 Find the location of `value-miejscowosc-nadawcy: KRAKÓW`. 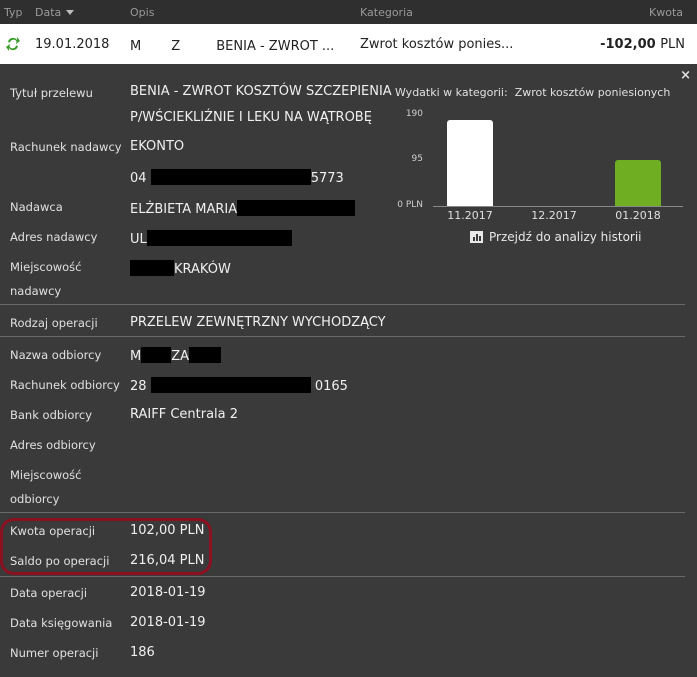

value-miejscowosc-nadawcy: KRAKÓW is located at coordinates (180, 268).